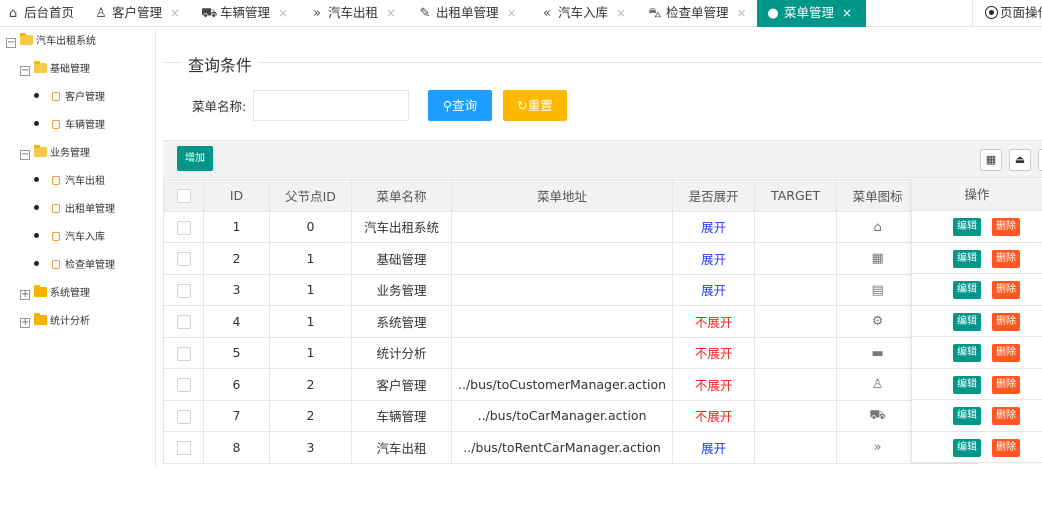 The height and width of the screenshot is (526, 1042). What do you see at coordinates (714, 321) in the screenshot?
I see `spread-cell: 不展开` at bounding box center [714, 321].